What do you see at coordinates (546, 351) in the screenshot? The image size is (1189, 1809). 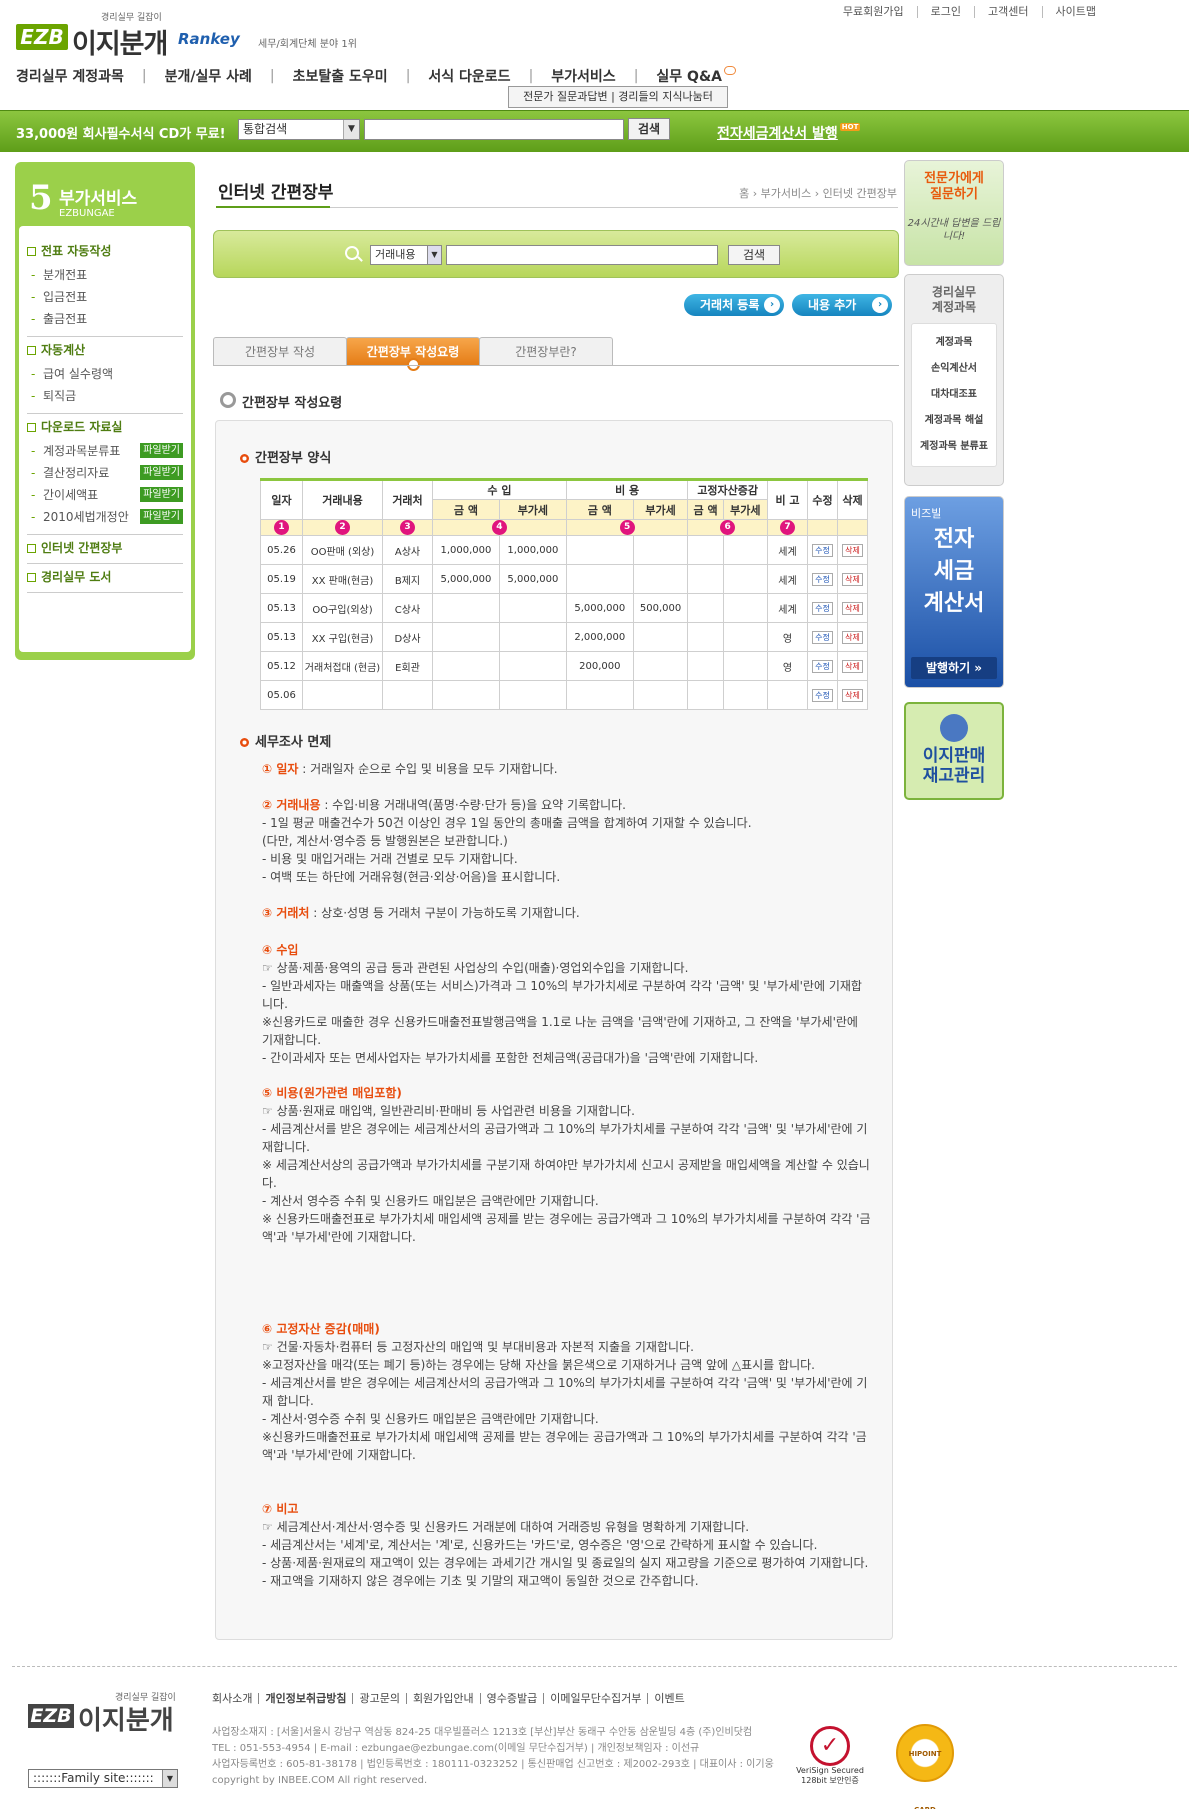 I see `tab-about: 간편장부란?` at bounding box center [546, 351].